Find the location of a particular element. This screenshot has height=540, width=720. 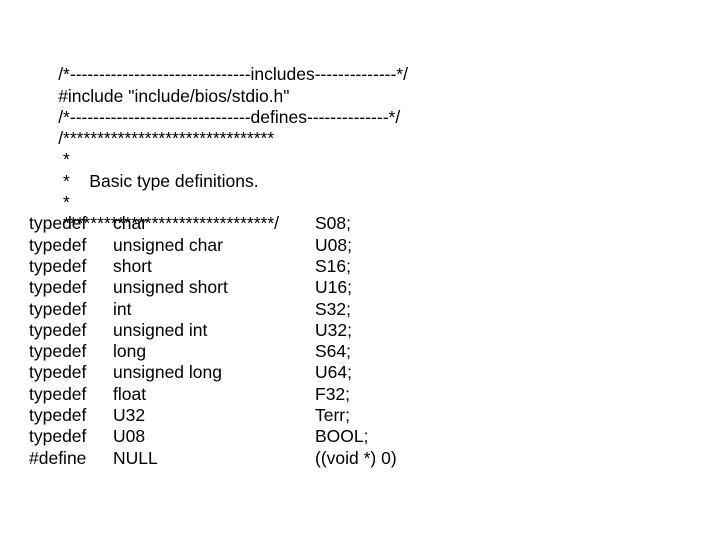

declaration-base-type: U08 is located at coordinates (129, 436).